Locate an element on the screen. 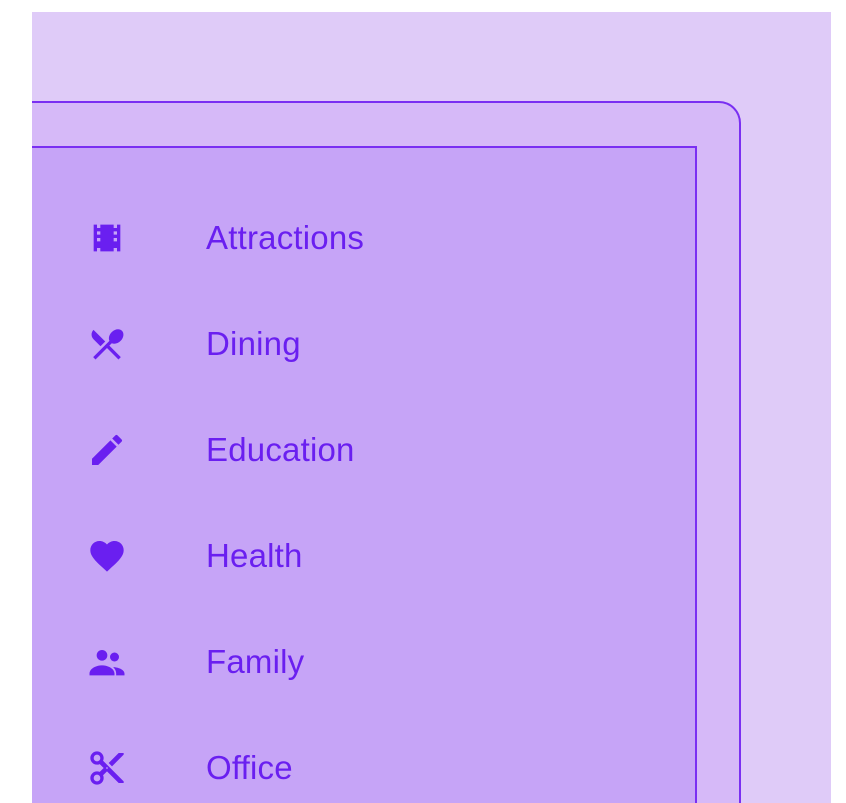 Image resolution: width=846 pixels, height=803 pixels. menu-item-dining: Dining is located at coordinates (363, 344).